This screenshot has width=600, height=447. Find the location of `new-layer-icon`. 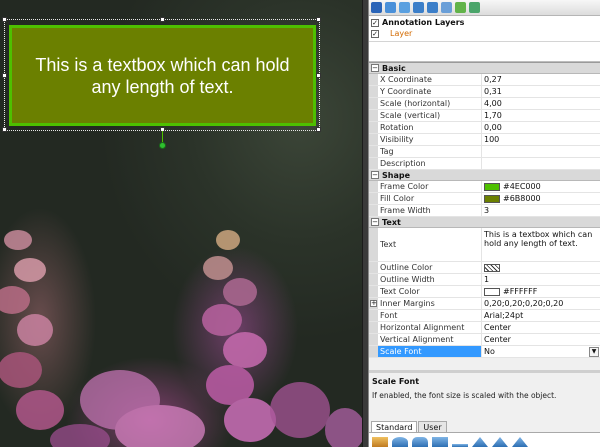

new-layer-icon is located at coordinates (390, 7).